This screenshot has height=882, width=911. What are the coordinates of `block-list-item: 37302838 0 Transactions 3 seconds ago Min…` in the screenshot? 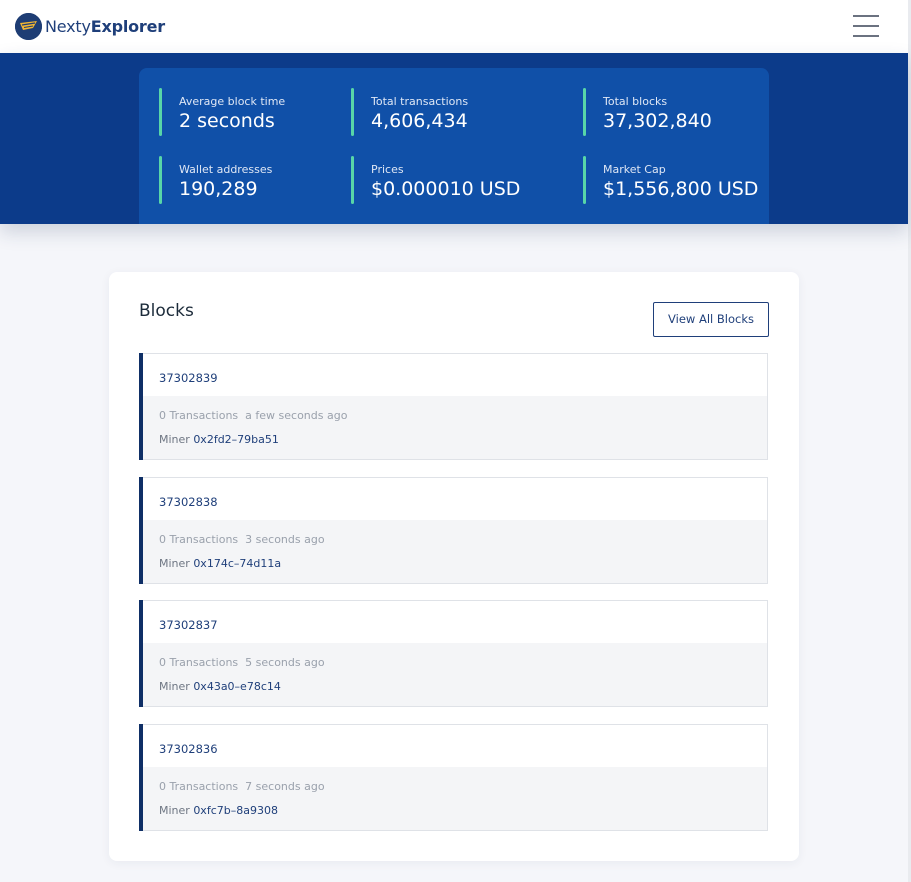 It's located at (453, 530).